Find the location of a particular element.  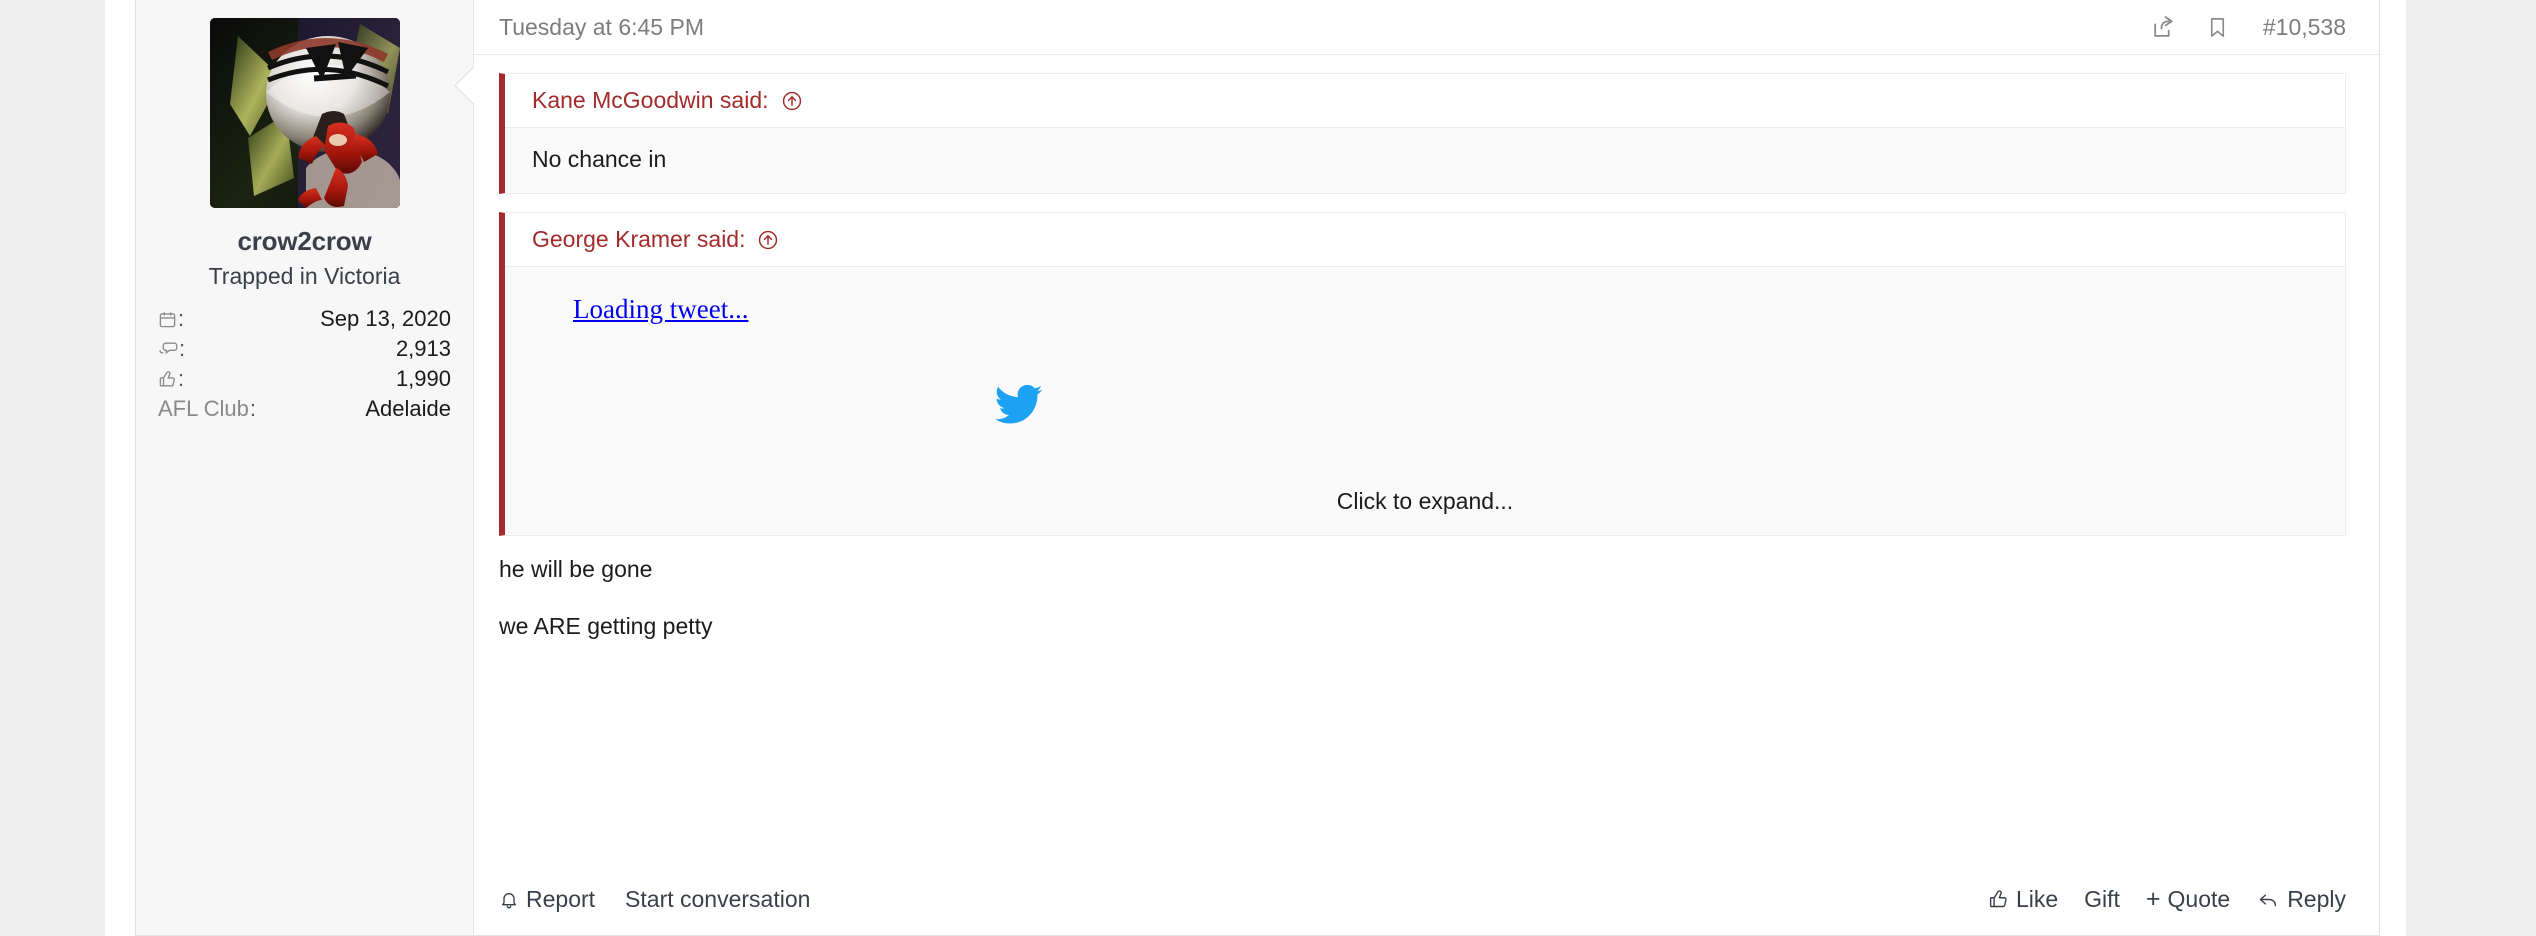

blockquote-author: Kane McGoodwin said: is located at coordinates (650, 100).